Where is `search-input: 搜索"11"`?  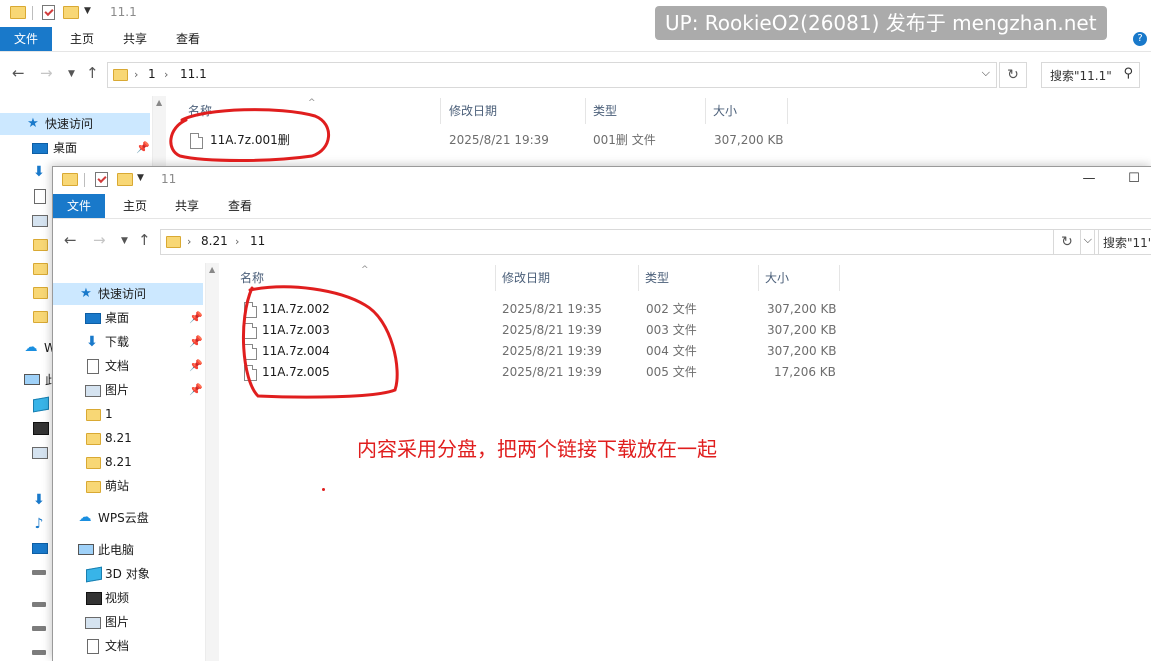
search-input: 搜索"11" is located at coordinates (1122, 242).